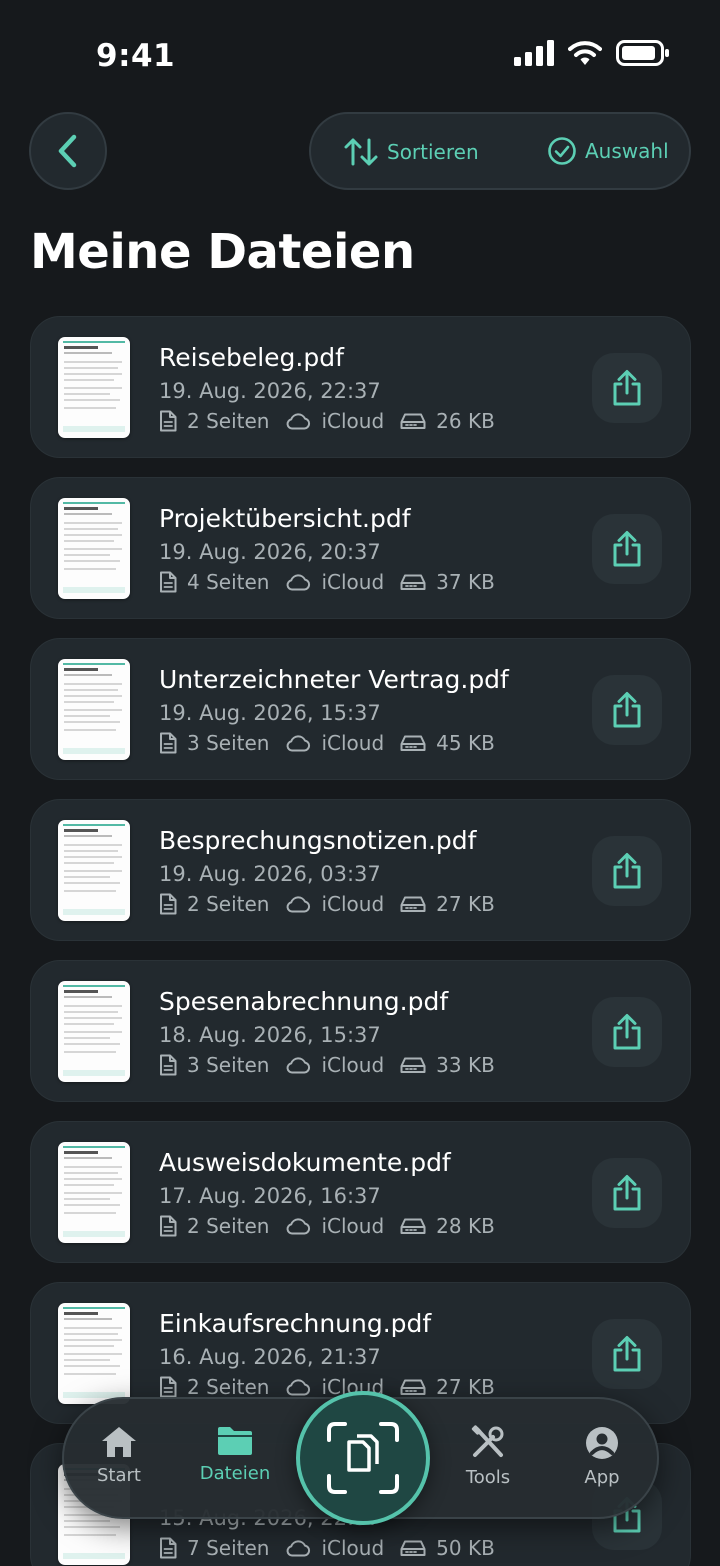  I want to click on file-name: Spesenabrechnung.pdf, so click(304, 1001).